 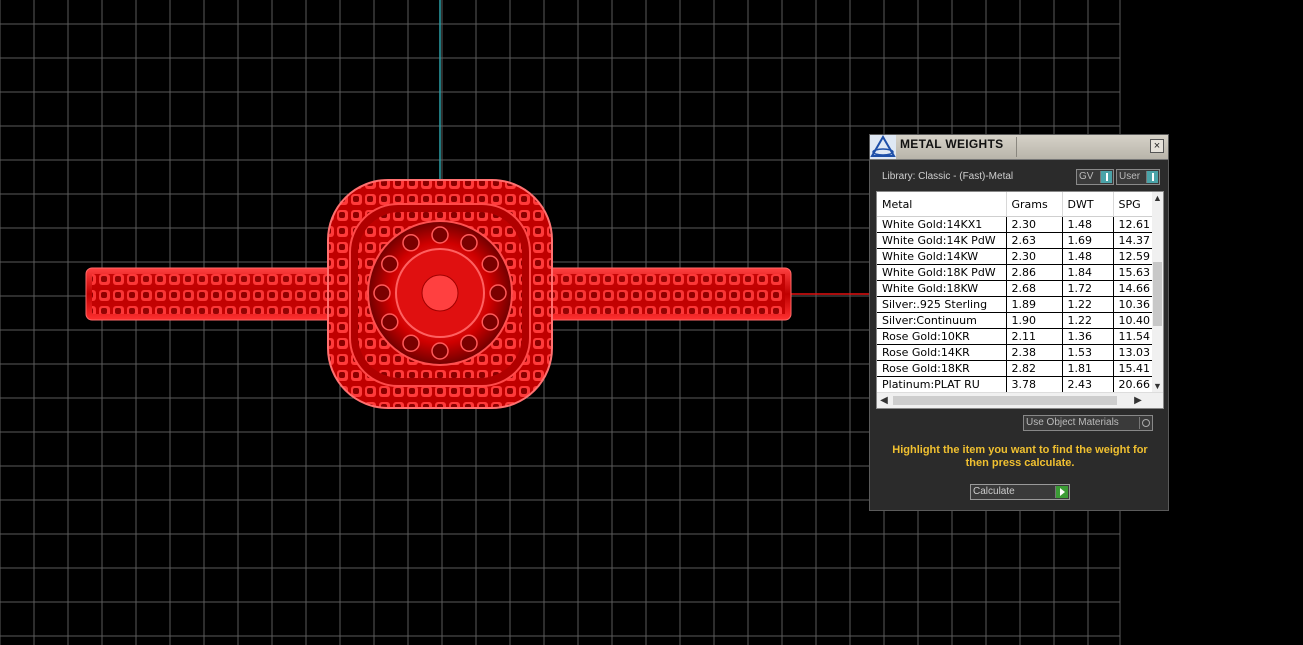 I want to click on column-header-spg: SPG, so click(x=1133, y=204).